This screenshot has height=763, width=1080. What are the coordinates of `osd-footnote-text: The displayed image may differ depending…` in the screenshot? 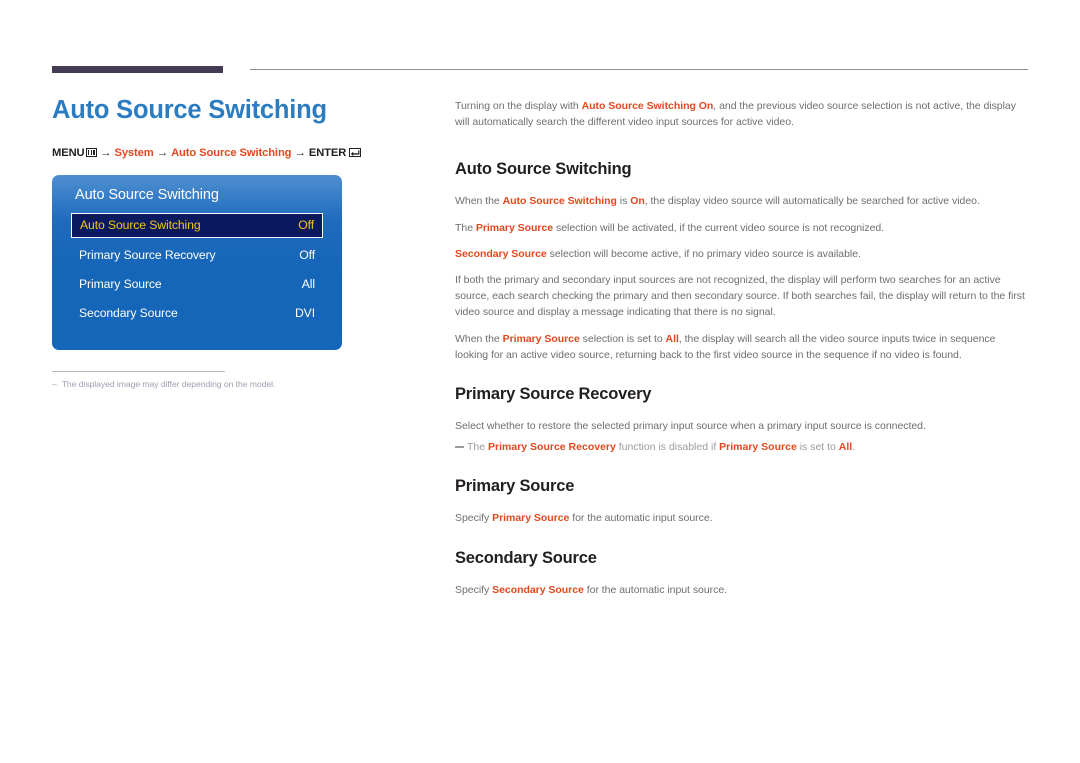 It's located at (168, 383).